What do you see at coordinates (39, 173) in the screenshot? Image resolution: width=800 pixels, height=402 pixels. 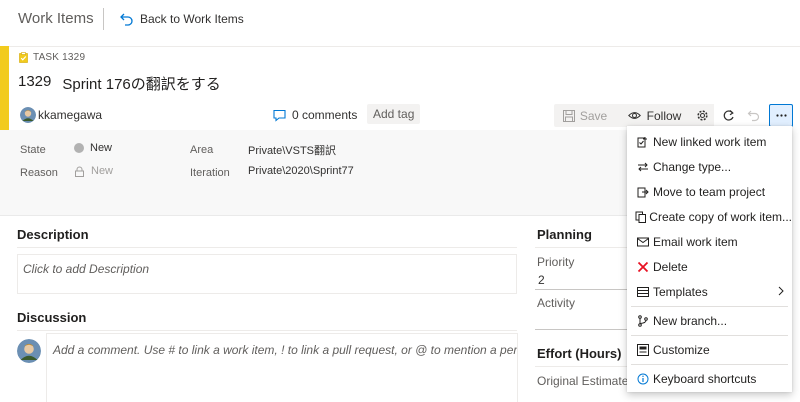 I see `reason-label: Reason` at bounding box center [39, 173].